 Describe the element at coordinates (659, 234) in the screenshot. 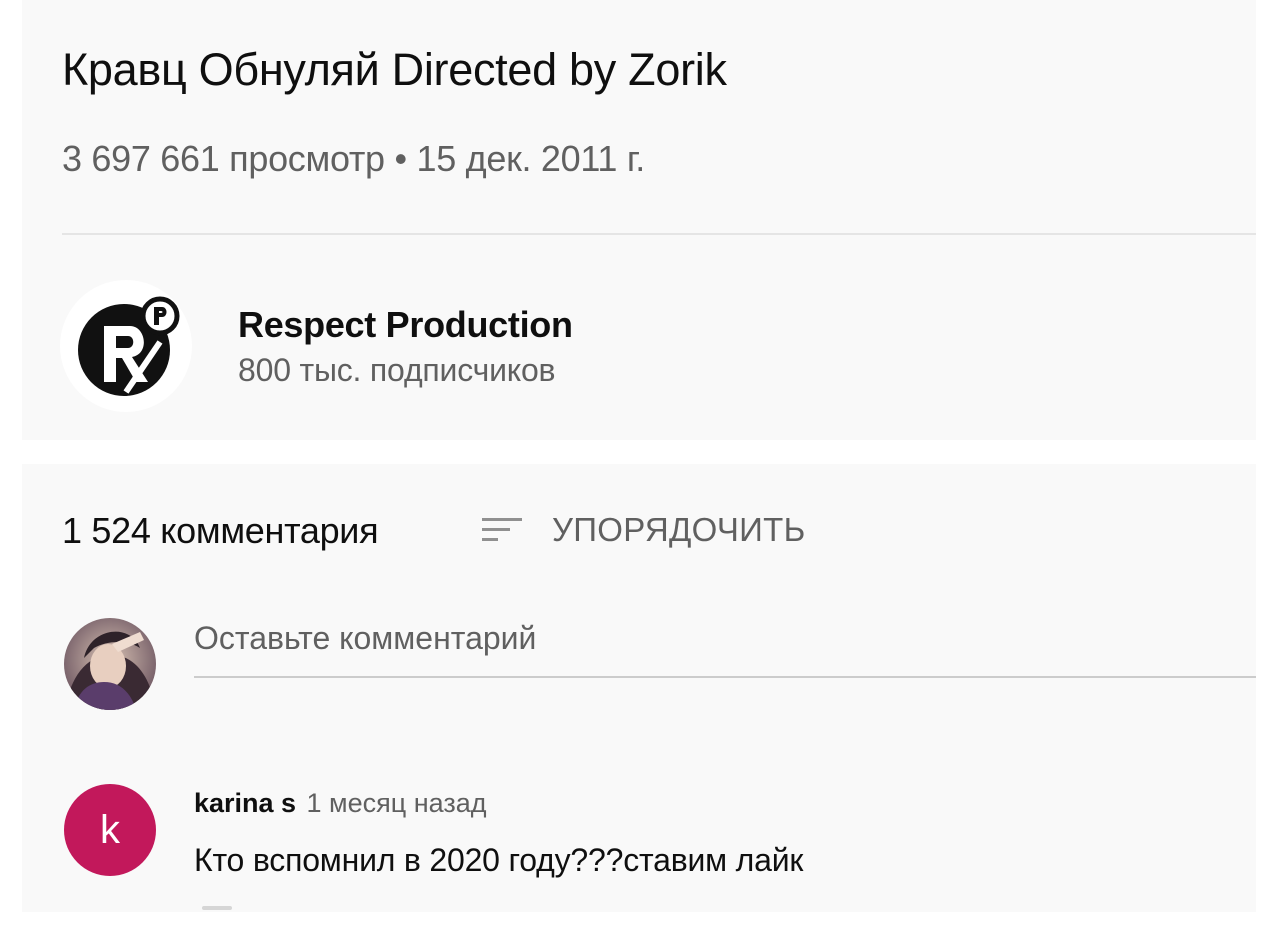

I see `divider` at that location.